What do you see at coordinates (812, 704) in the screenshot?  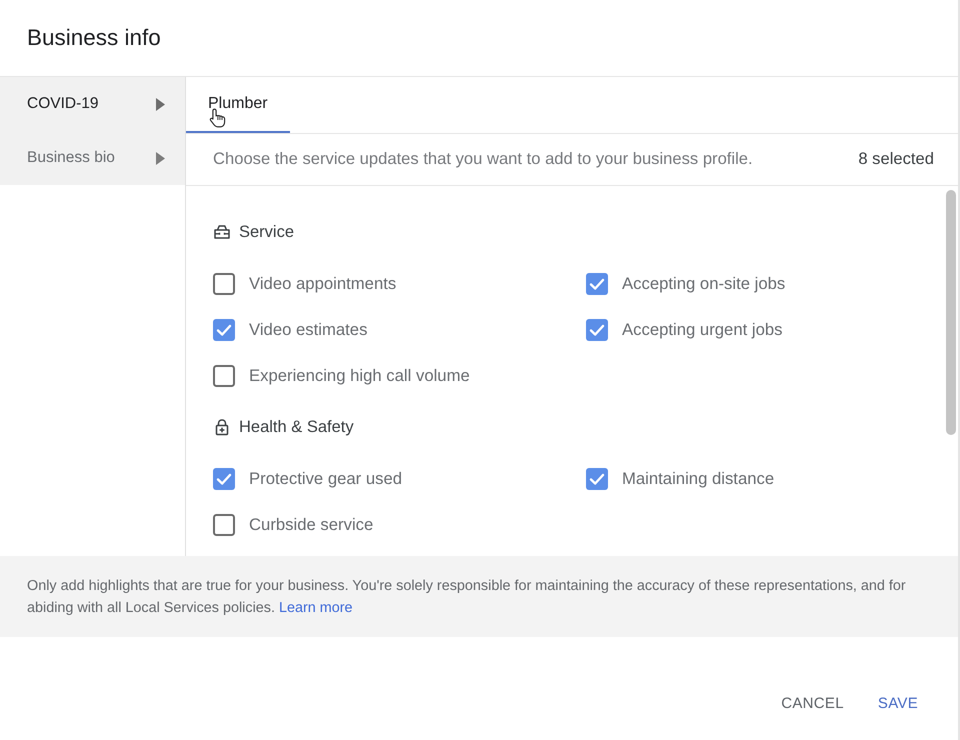 I see `cancel-button: CANCEL` at bounding box center [812, 704].